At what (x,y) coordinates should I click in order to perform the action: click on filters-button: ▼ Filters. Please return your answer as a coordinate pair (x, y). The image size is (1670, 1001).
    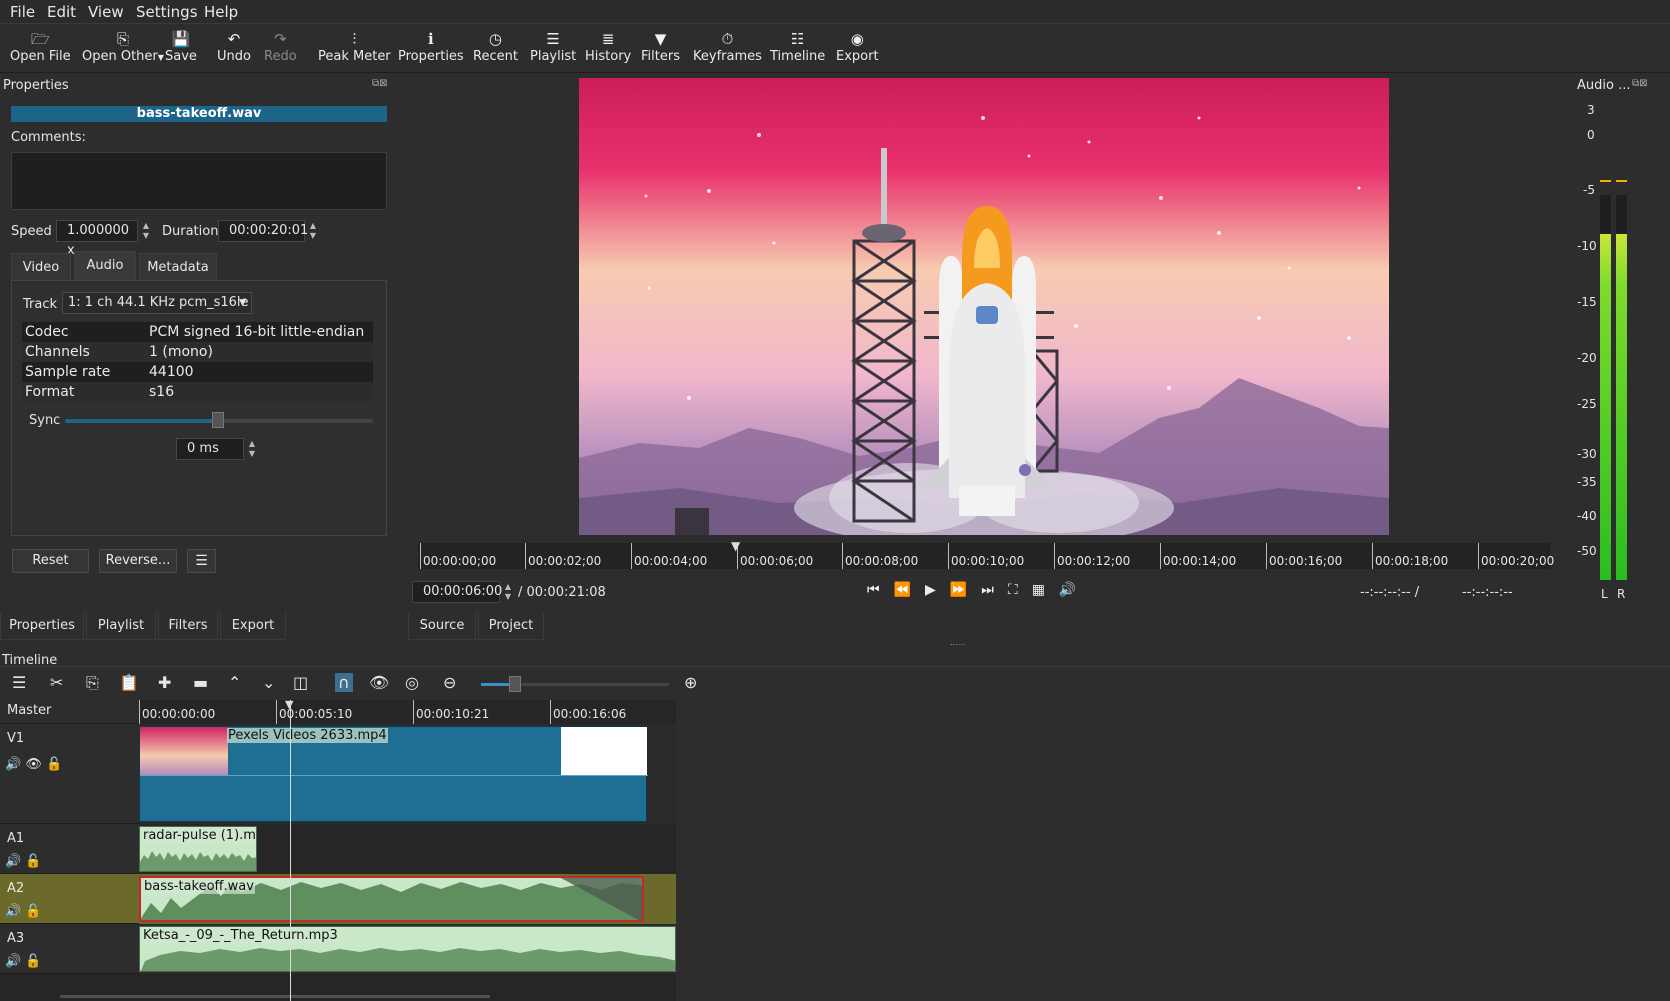
    Looking at the image, I should click on (660, 46).